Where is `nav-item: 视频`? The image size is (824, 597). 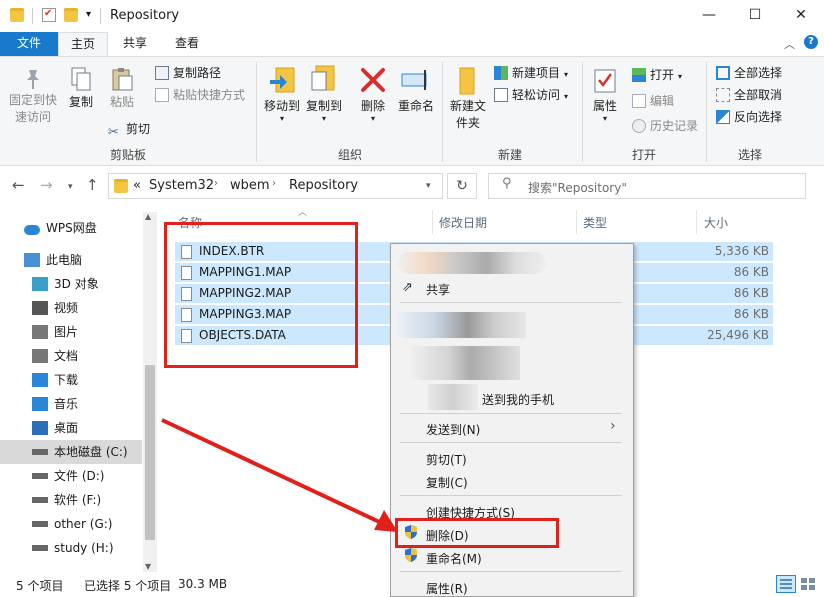
nav-item: 视频 is located at coordinates (55, 308).